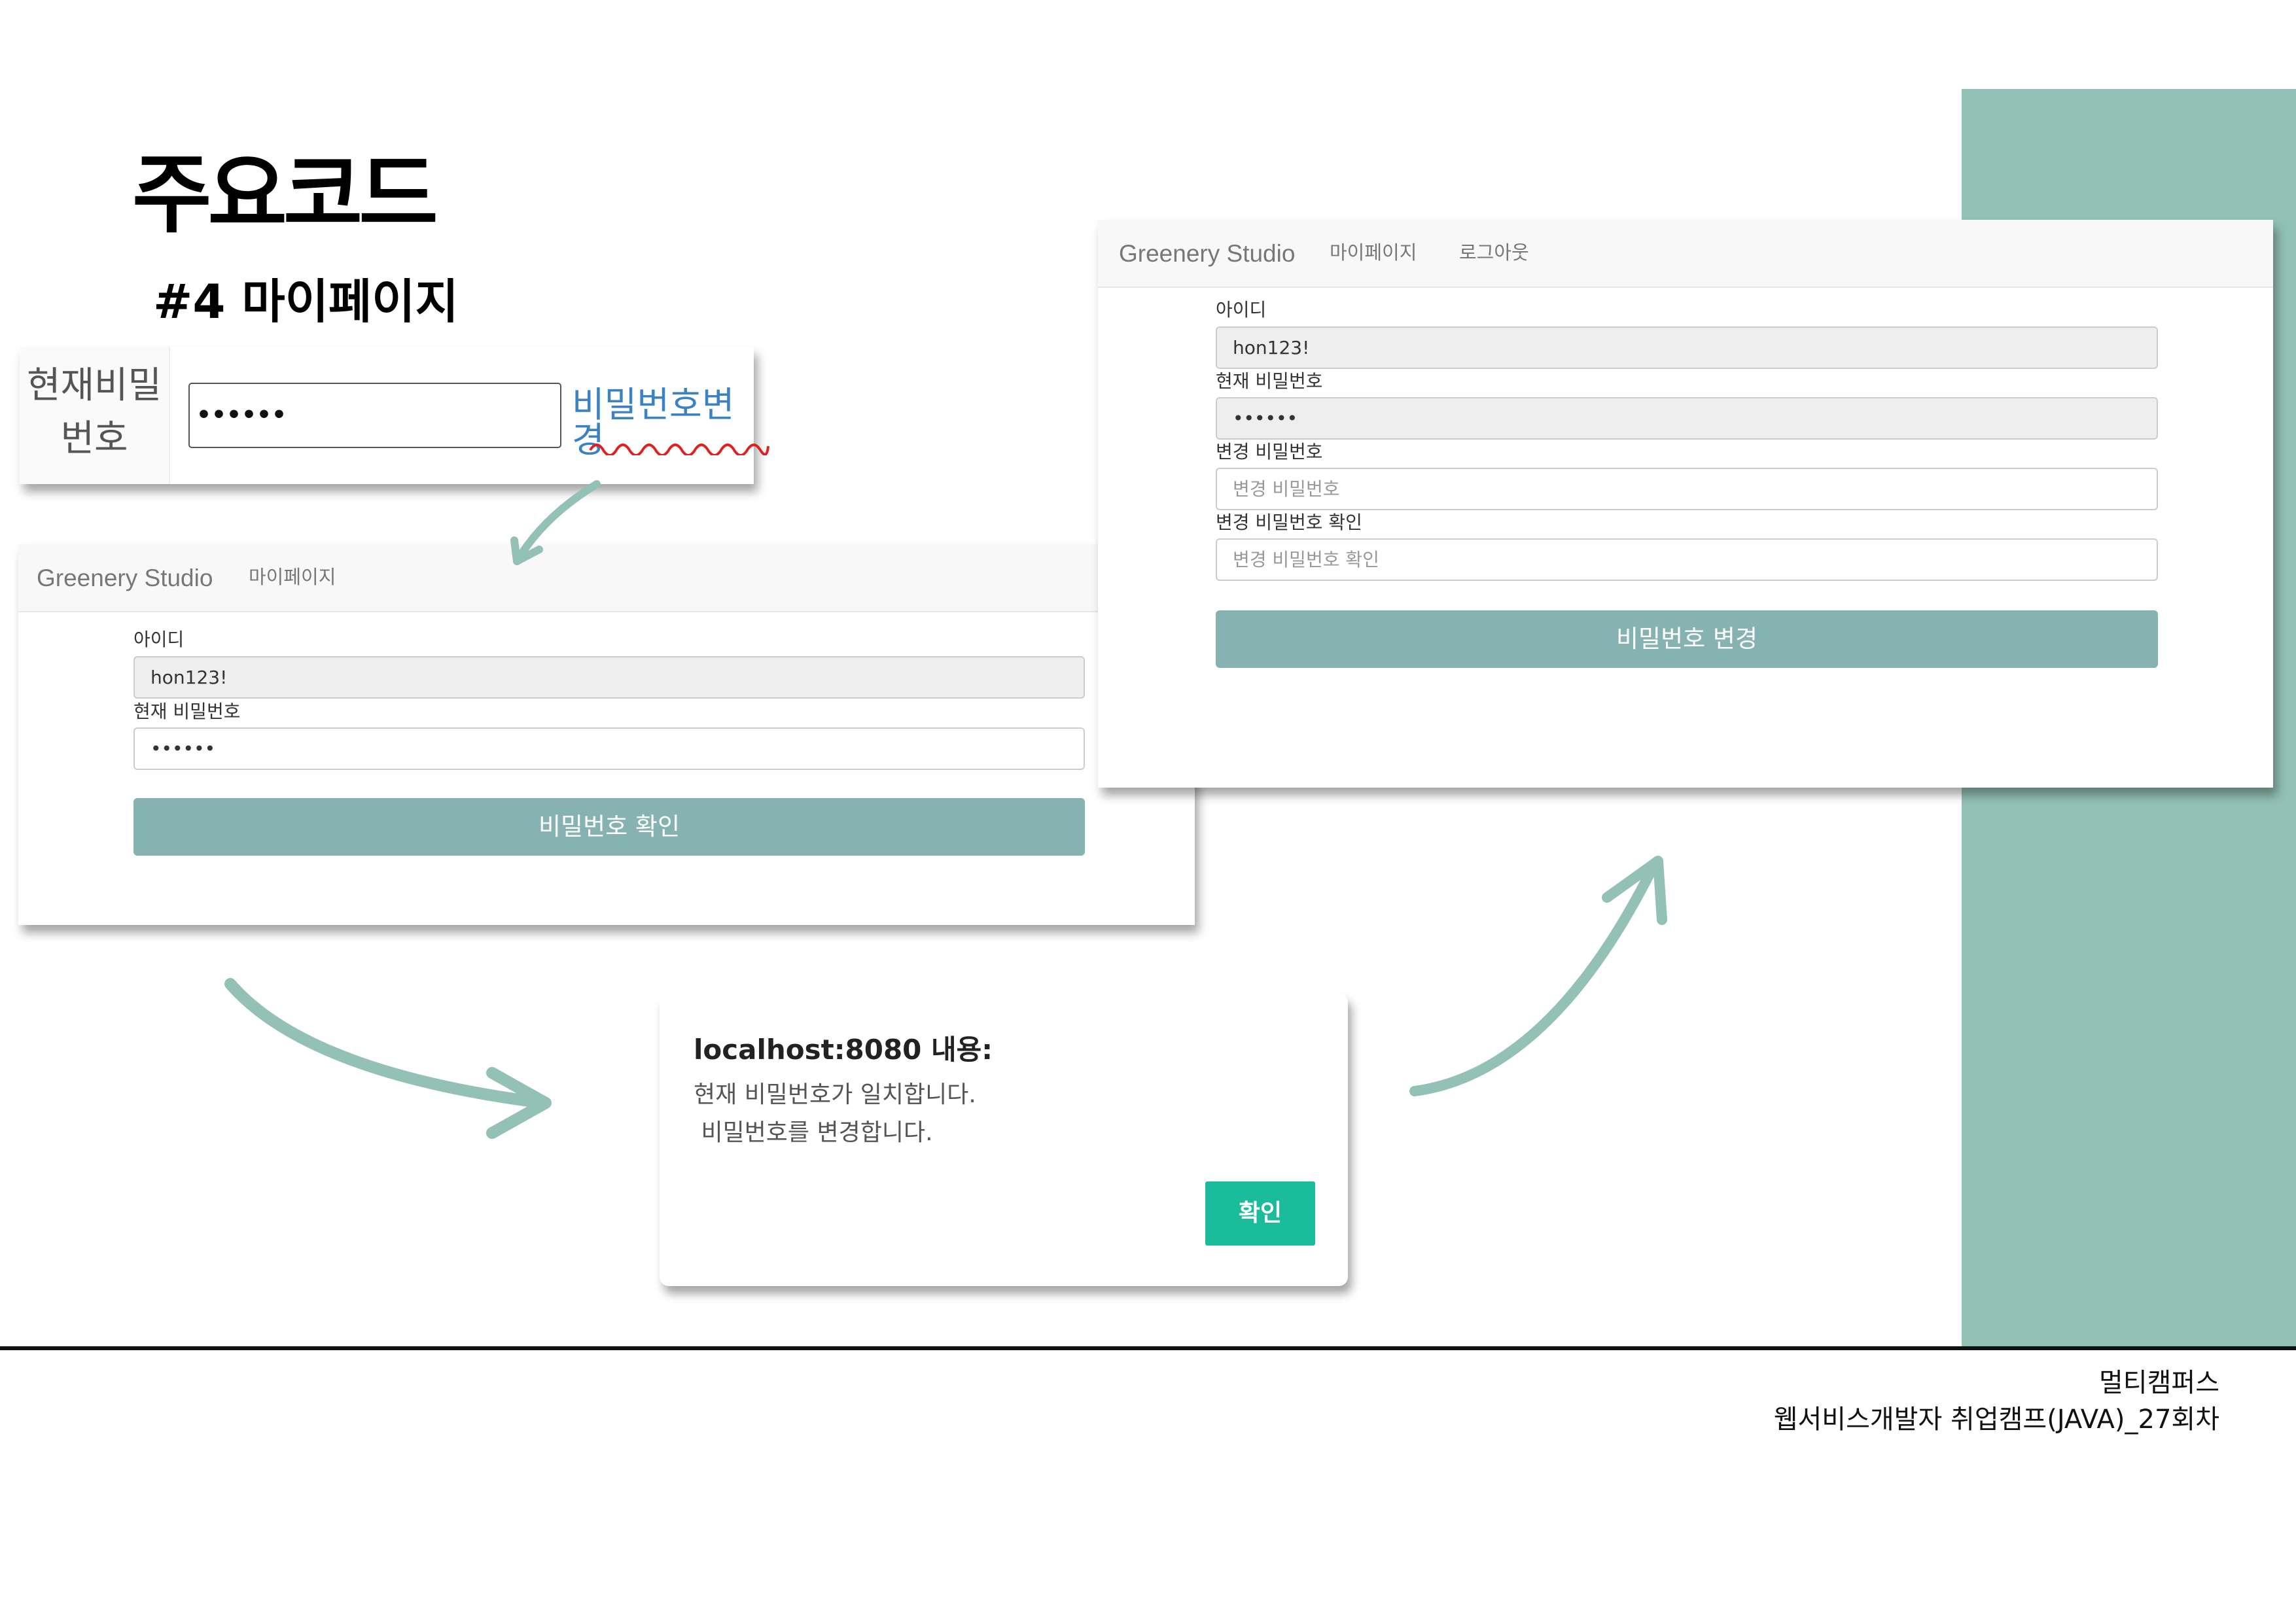 This screenshot has height=1623, width=2296. I want to click on footer-line-2: 웹서비스개발자 취업캠프(JAVA)_27회차, so click(1996, 1420).